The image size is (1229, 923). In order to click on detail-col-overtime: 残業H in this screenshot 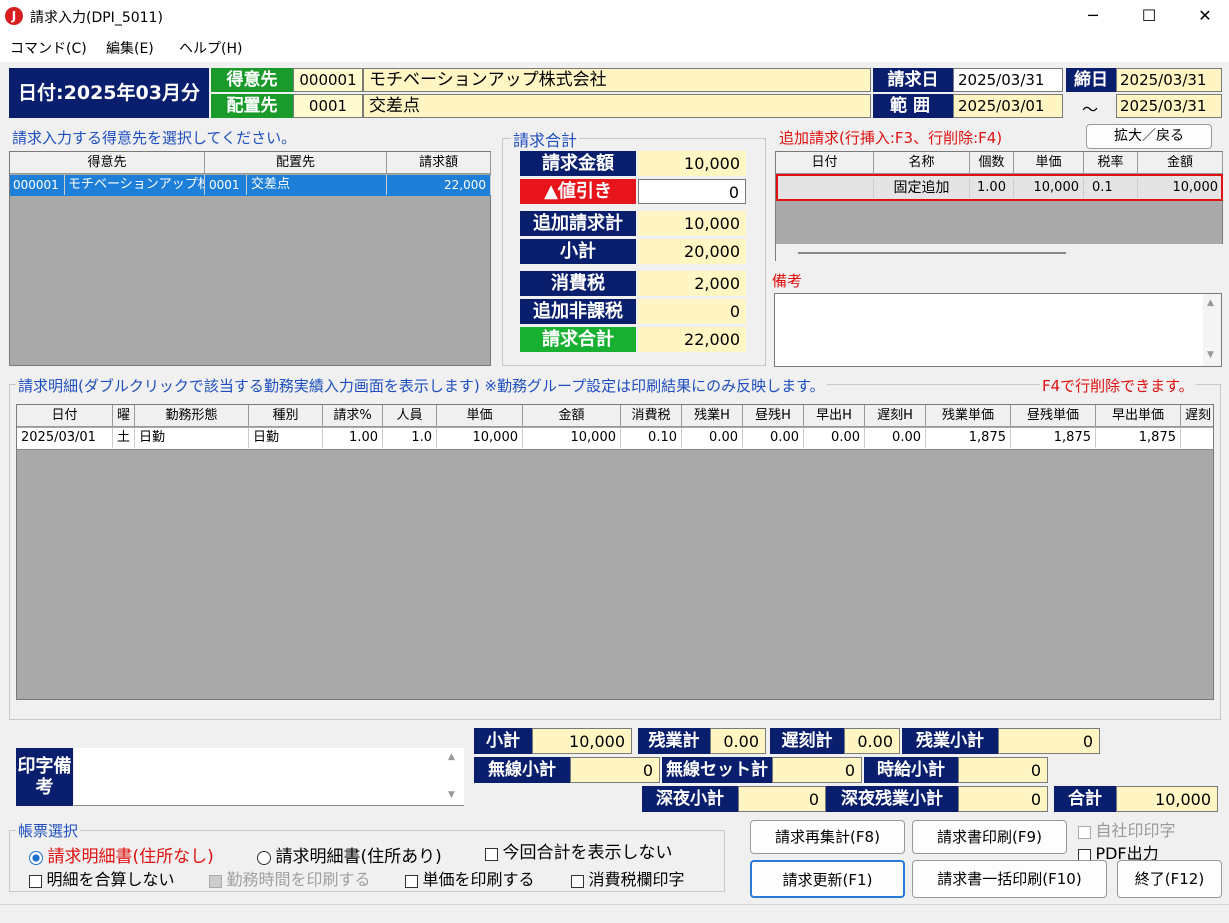, I will do `click(712, 416)`.